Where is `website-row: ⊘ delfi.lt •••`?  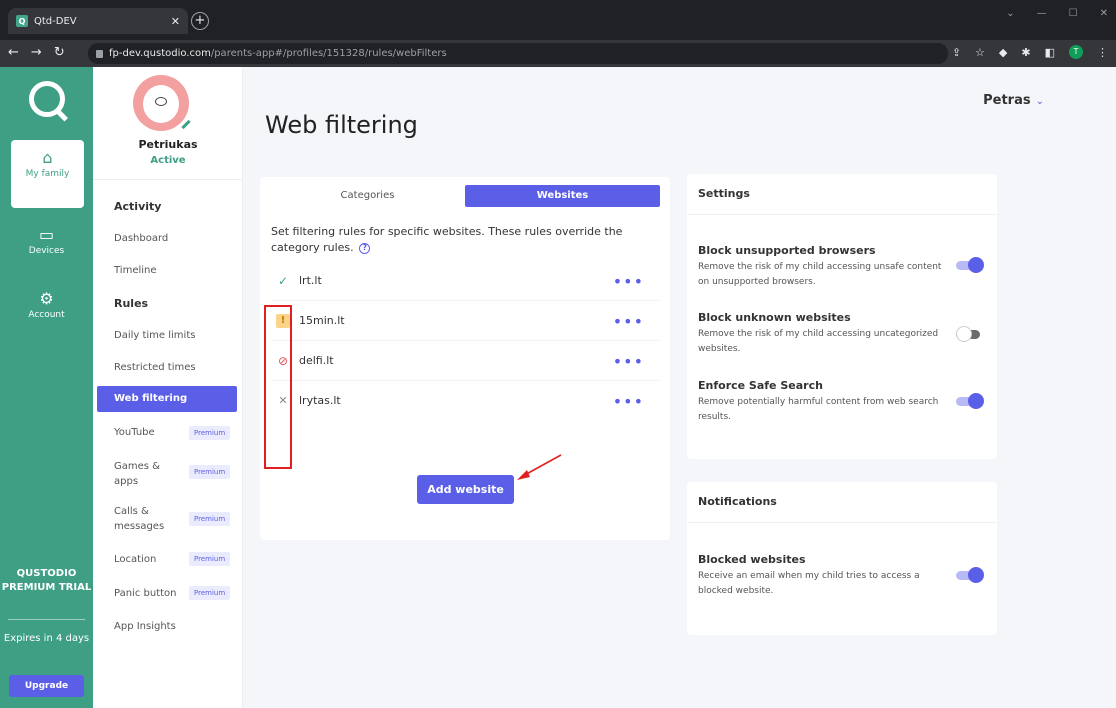 website-row: ⊘ delfi.lt ••• is located at coordinates (465, 361).